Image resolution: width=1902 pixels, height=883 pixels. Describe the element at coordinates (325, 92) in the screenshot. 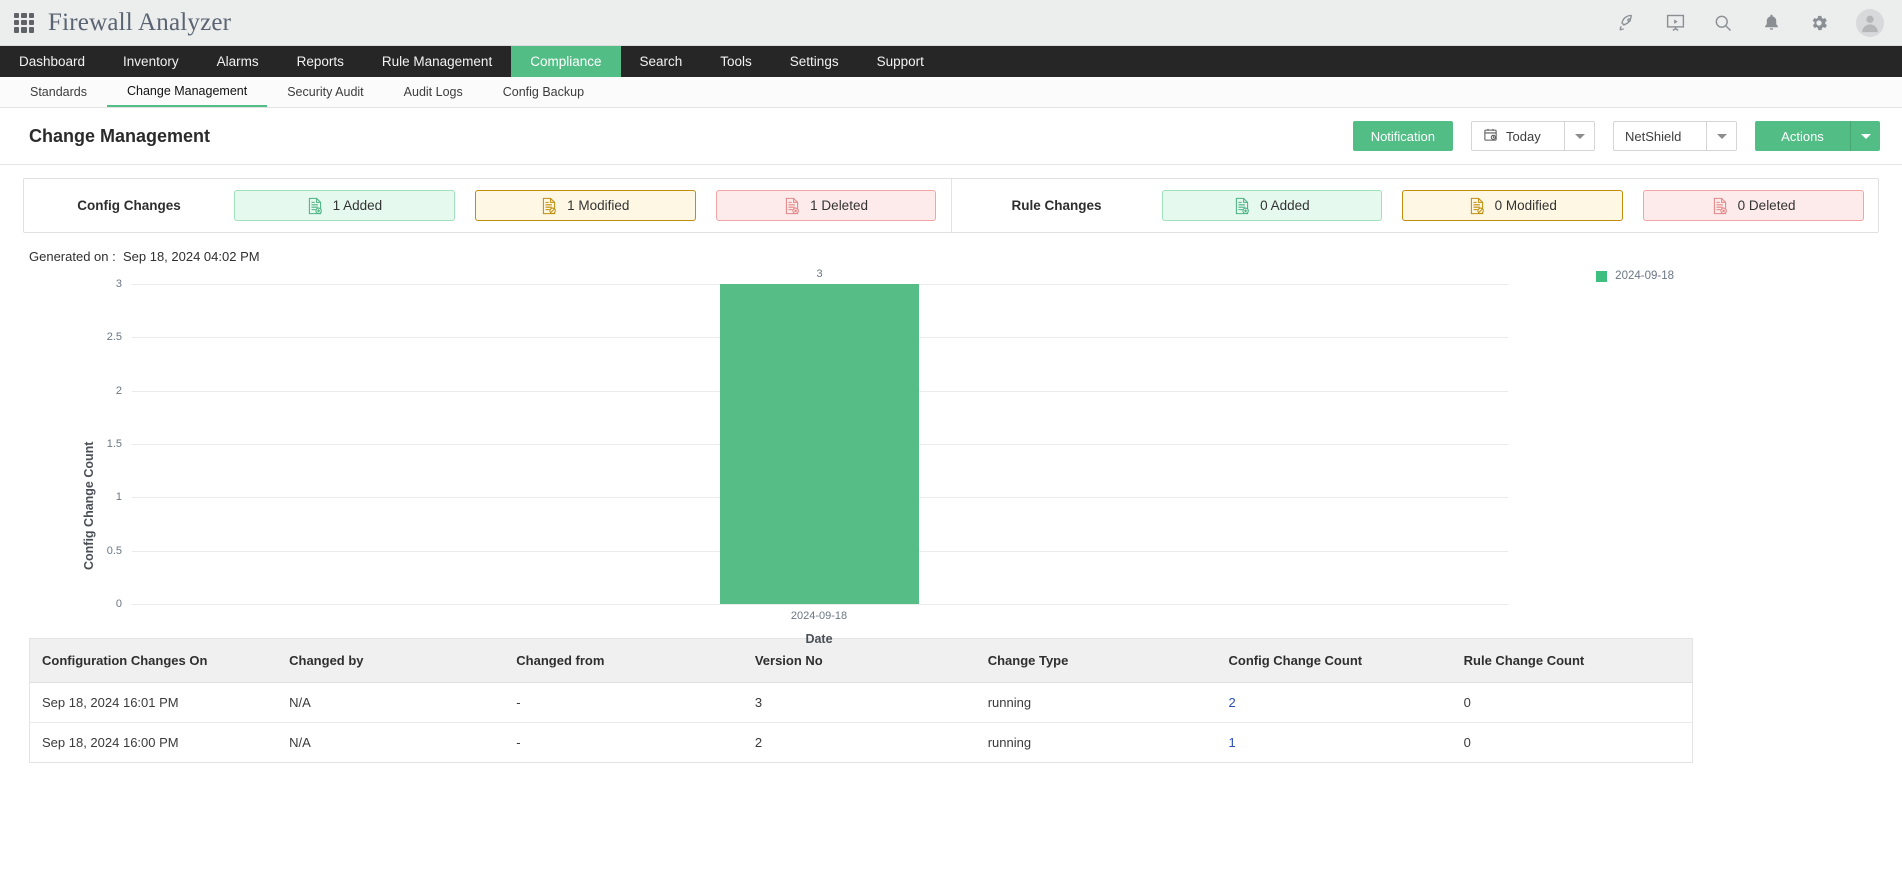

I see `subnav-item-security-audit: Security Audit` at that location.